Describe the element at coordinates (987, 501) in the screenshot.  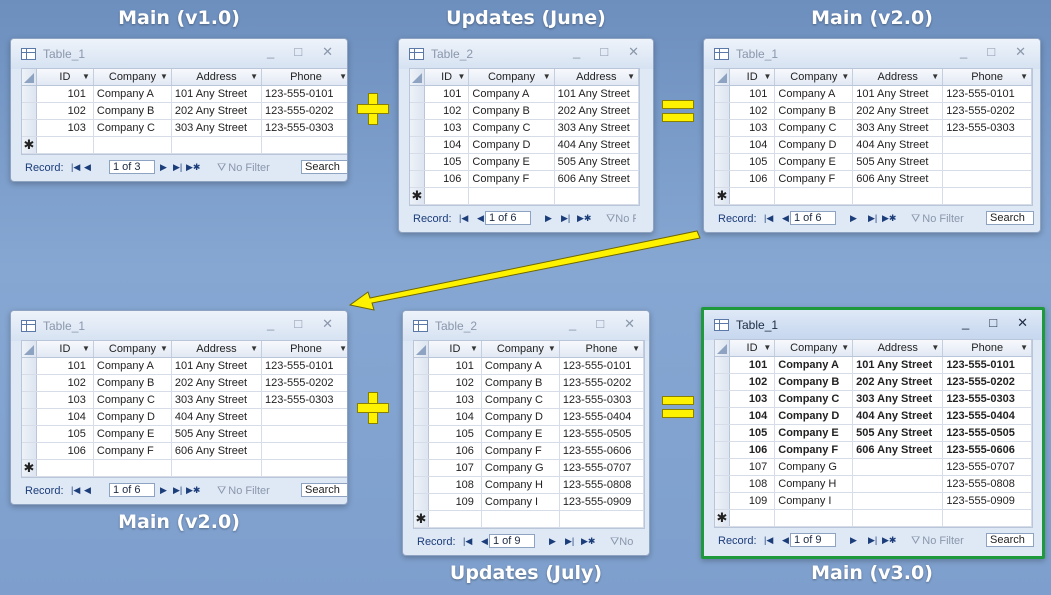
I see `table-cell: 123-555-0909` at that location.